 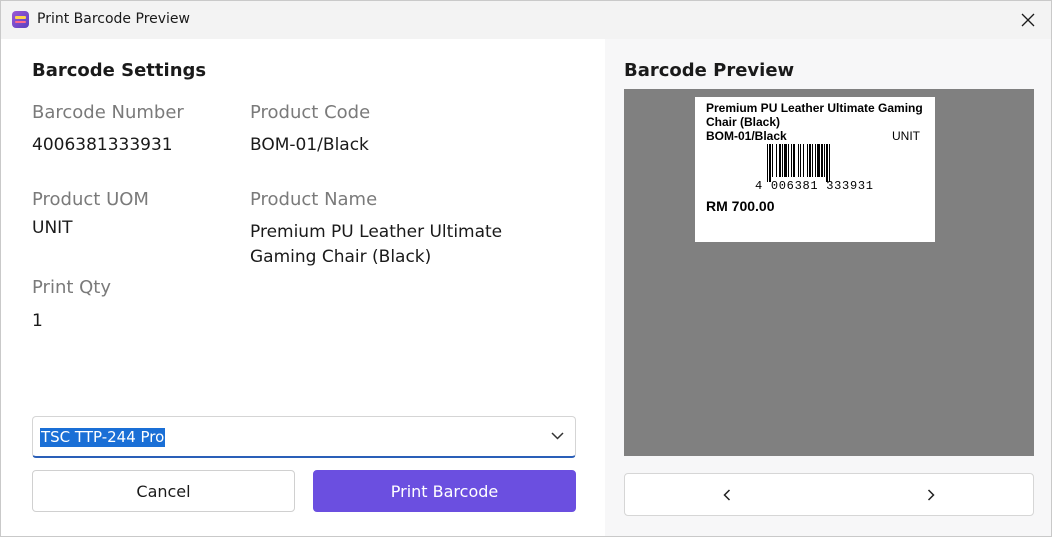 What do you see at coordinates (746, 136) in the screenshot?
I see `label-product-code: BOM-01/Black` at bounding box center [746, 136].